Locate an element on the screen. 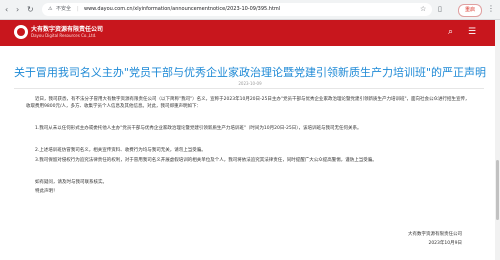 This screenshot has height=260, width=500. forward-icon: › is located at coordinates (17, 9).